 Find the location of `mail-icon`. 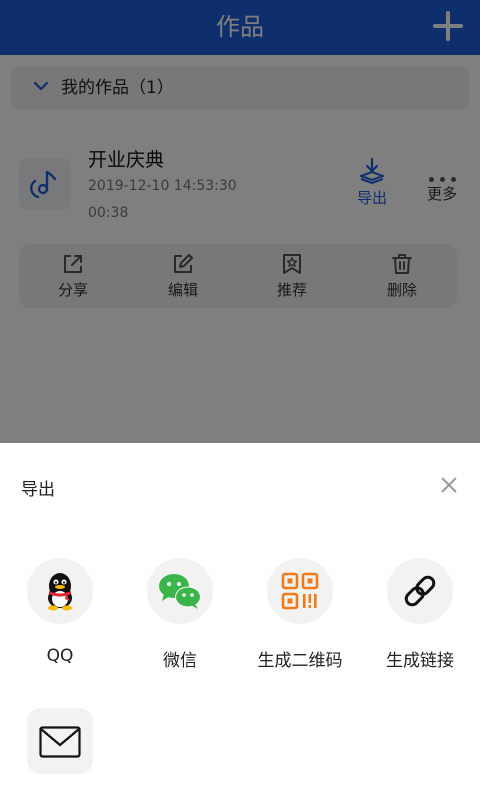

mail-icon is located at coordinates (60, 742).